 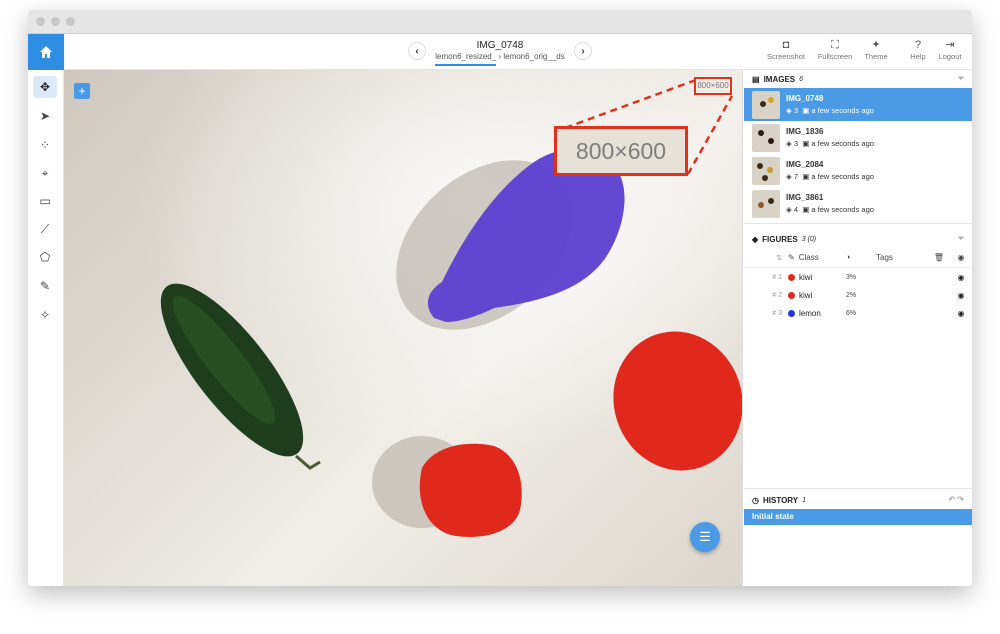 I want to click on polyline-icon: ⟋, so click(x=45, y=228).